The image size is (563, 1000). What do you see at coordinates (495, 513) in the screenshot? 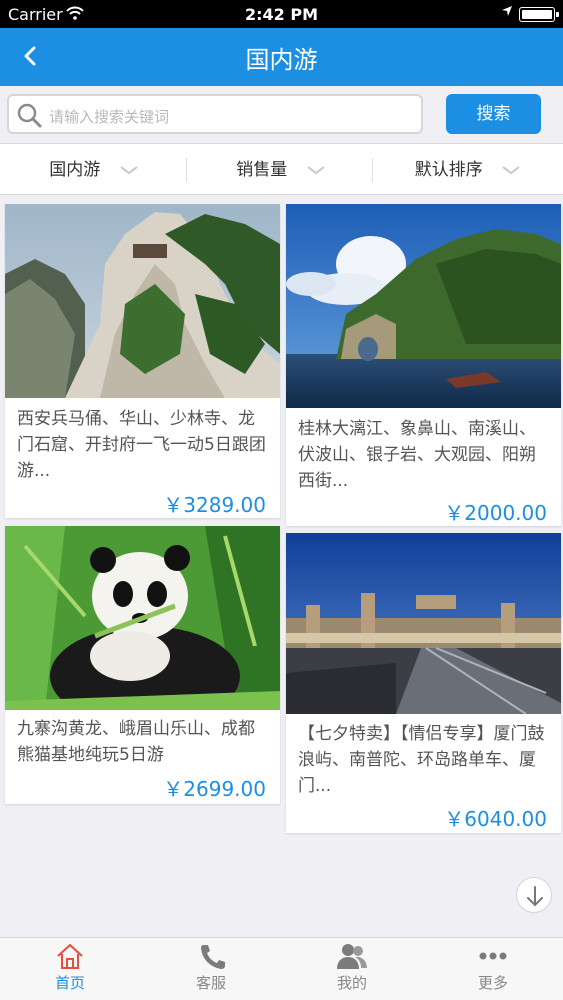
I see `product-price: ￥2000.00` at bounding box center [495, 513].